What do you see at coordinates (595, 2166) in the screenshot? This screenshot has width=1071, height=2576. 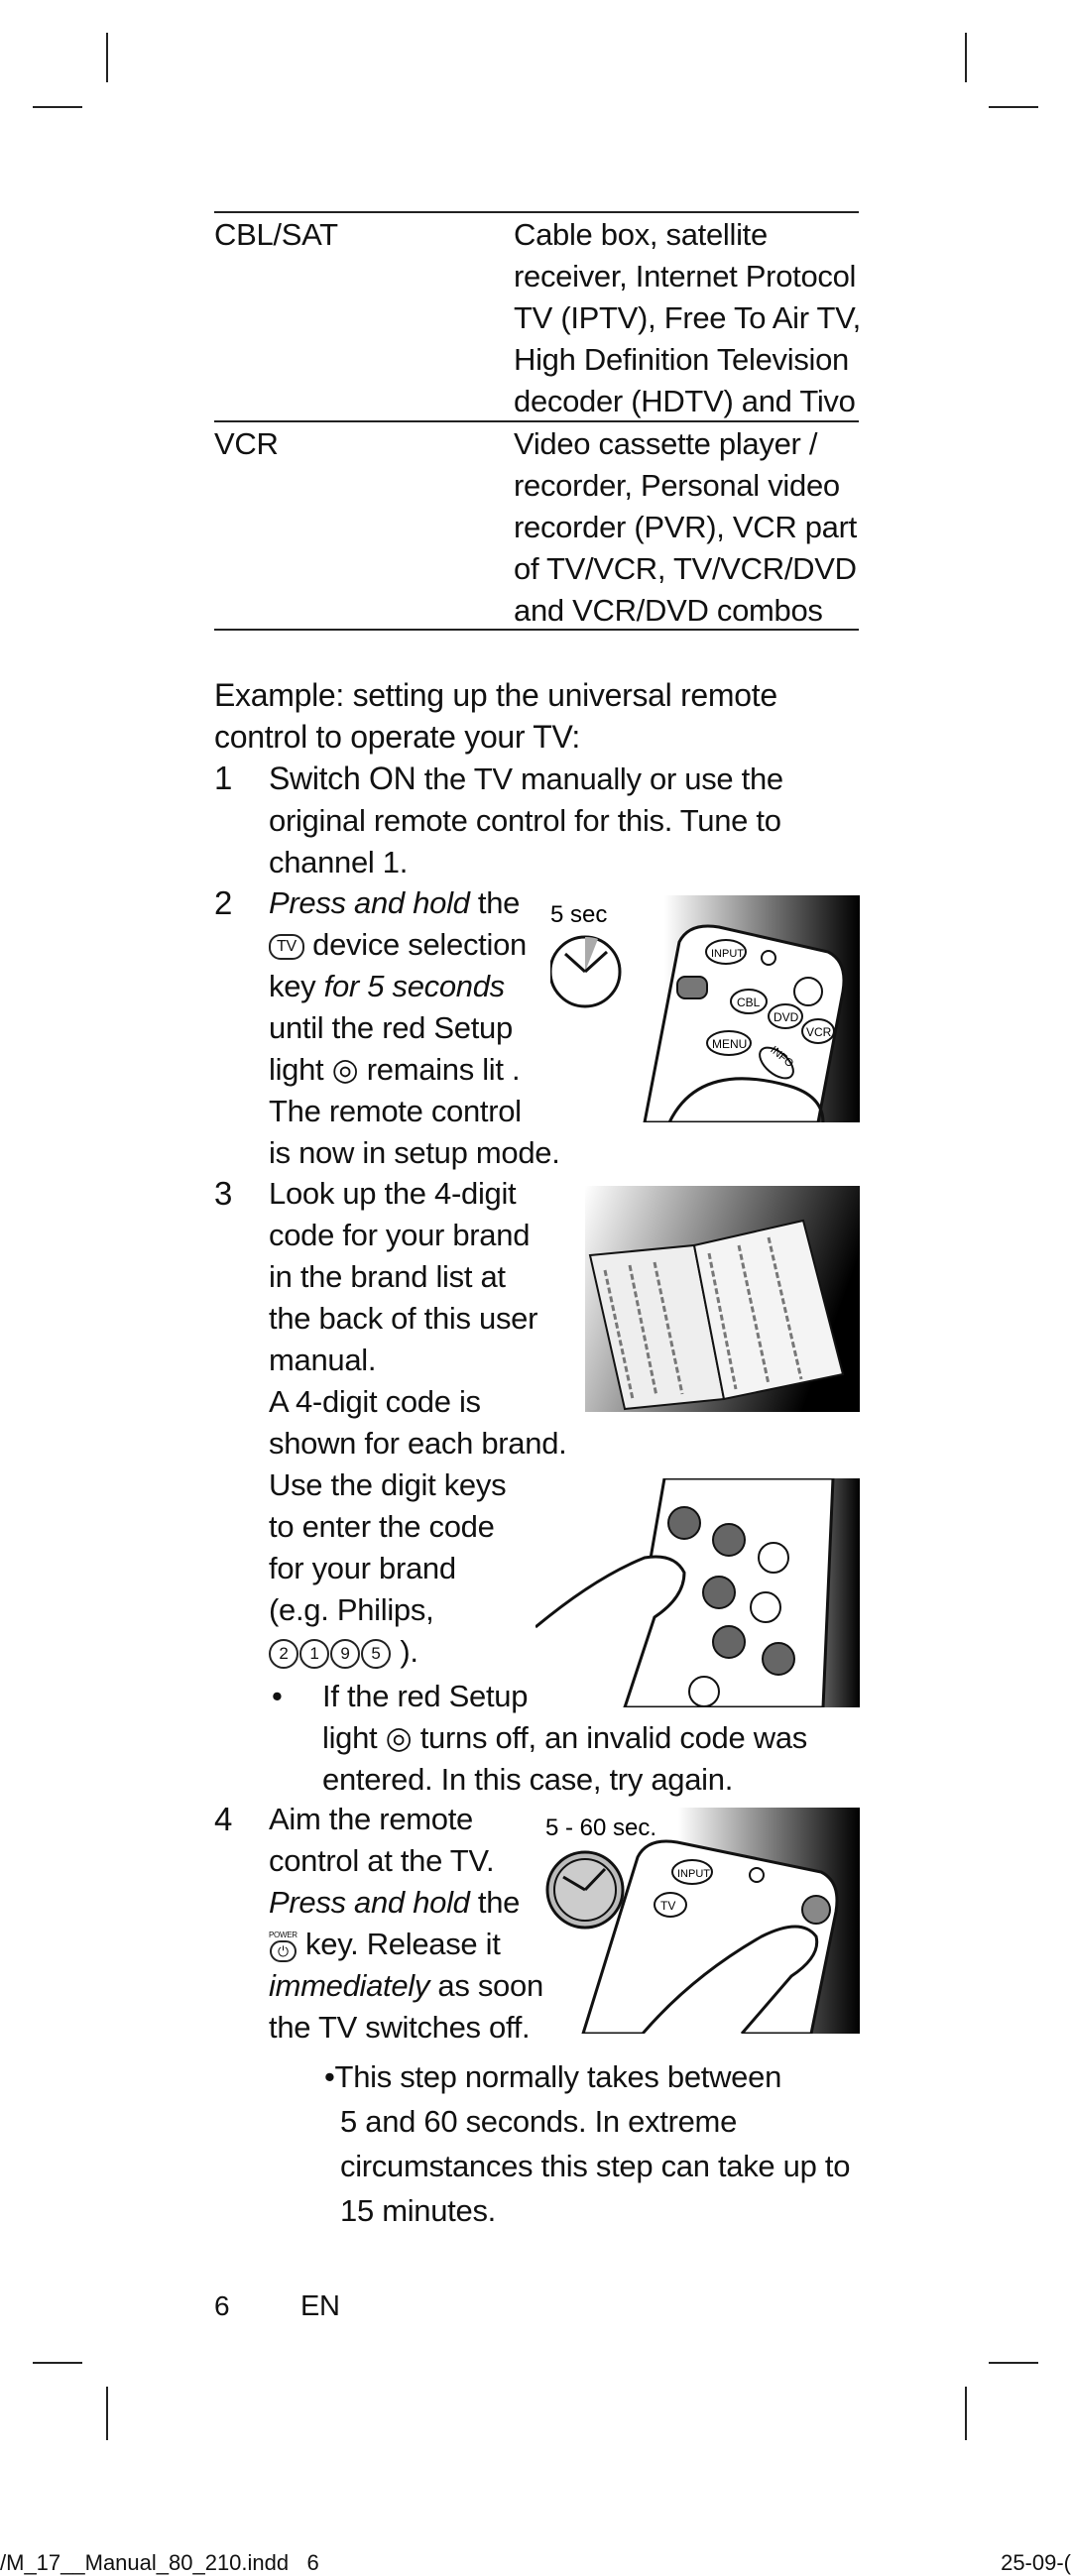 I see `text-line: circumstances this step can take up to` at bounding box center [595, 2166].